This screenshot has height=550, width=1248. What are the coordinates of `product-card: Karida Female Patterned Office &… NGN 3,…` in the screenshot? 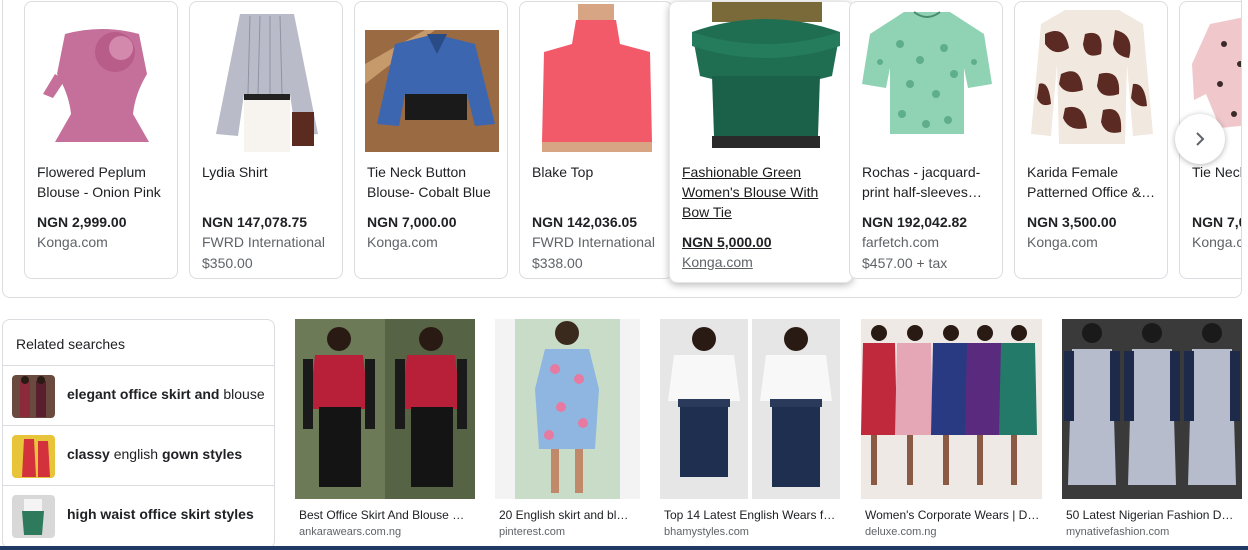 It's located at (1091, 140).